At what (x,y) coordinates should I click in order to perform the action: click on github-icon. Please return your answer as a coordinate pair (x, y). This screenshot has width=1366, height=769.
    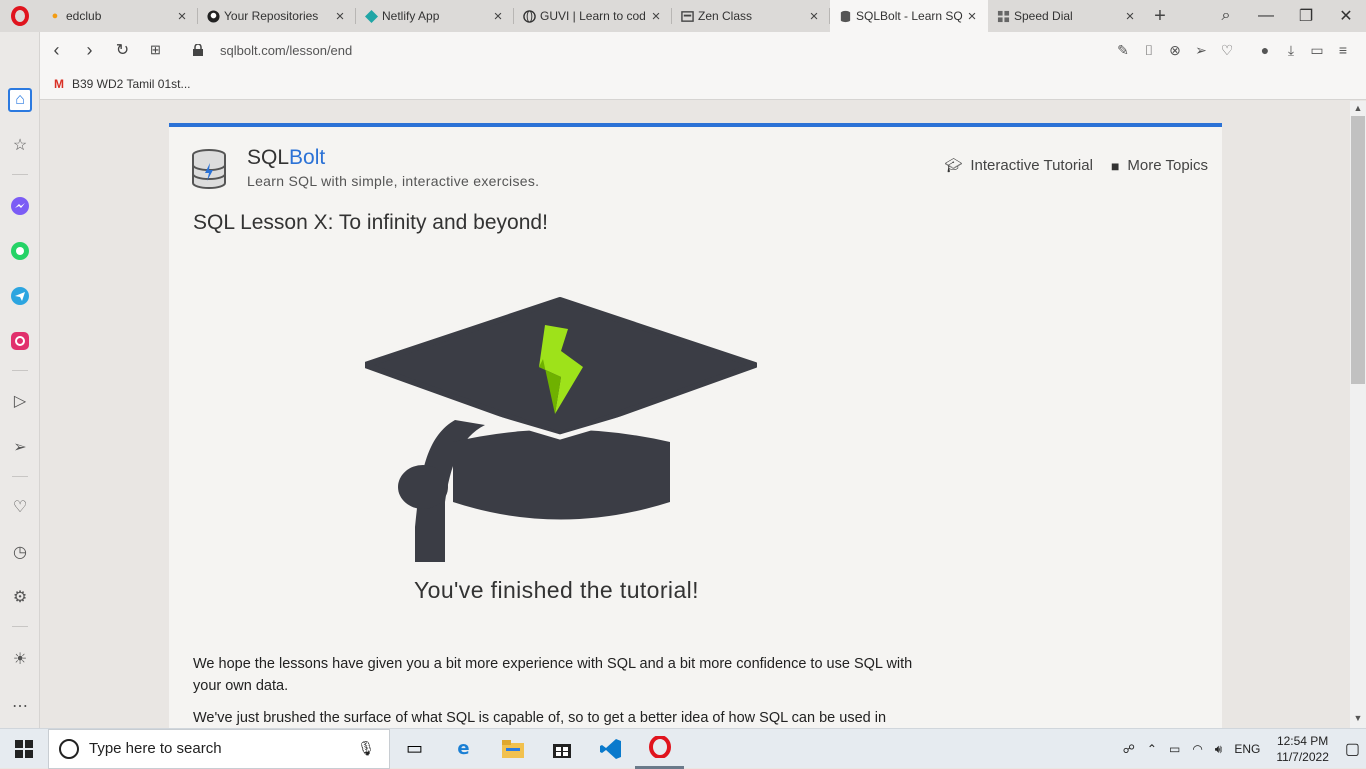
    Looking at the image, I should click on (213, 16).